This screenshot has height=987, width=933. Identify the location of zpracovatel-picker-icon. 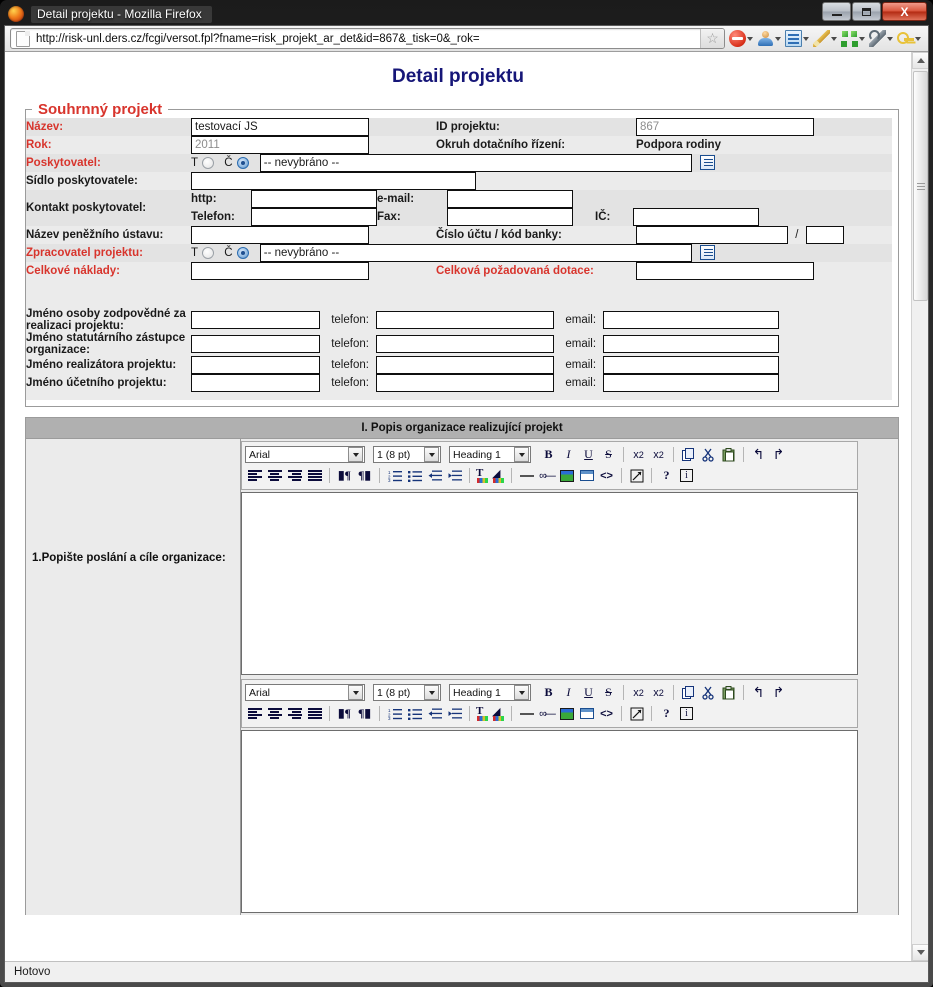
(707, 253).